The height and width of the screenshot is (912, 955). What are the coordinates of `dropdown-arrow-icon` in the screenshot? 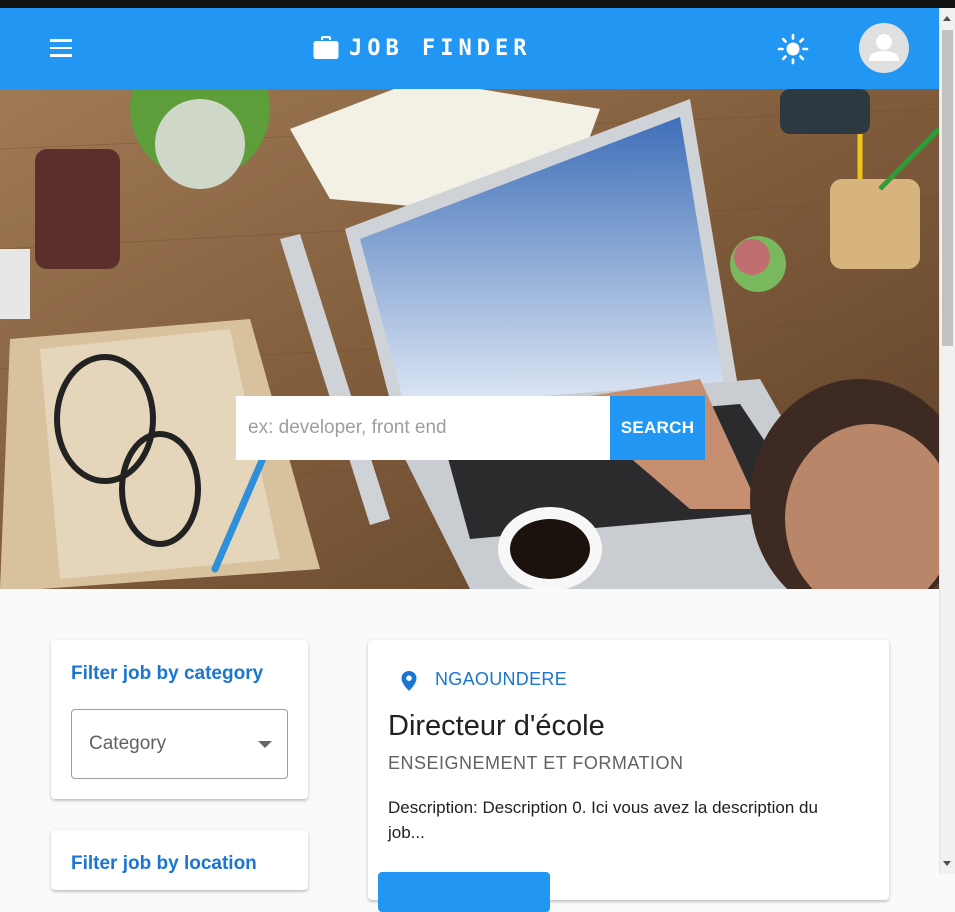 It's located at (265, 744).